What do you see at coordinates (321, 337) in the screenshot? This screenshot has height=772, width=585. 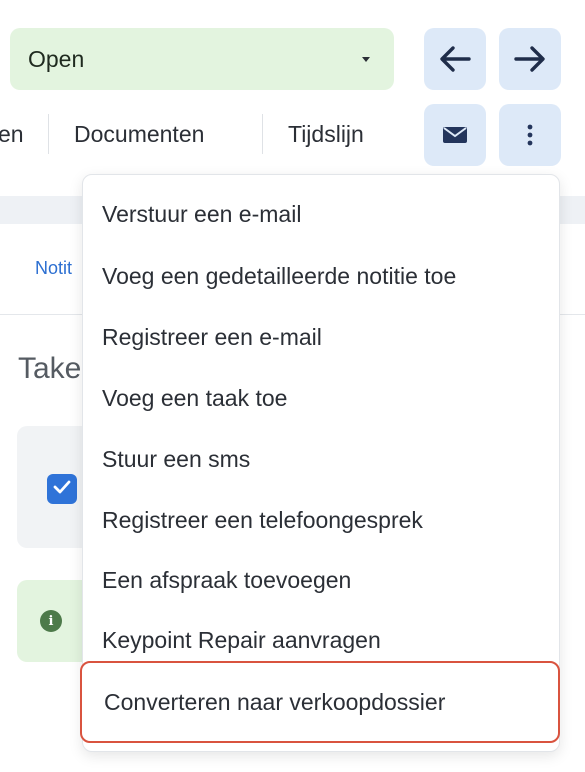 I see `menu-item-register-email: Registreer een e-mail` at bounding box center [321, 337].